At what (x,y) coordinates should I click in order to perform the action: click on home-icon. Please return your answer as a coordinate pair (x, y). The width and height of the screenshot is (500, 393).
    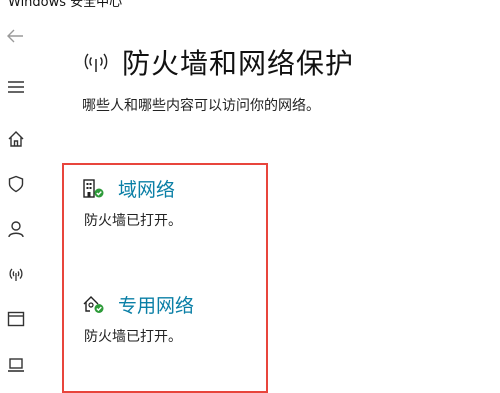
    Looking at the image, I should click on (16, 139).